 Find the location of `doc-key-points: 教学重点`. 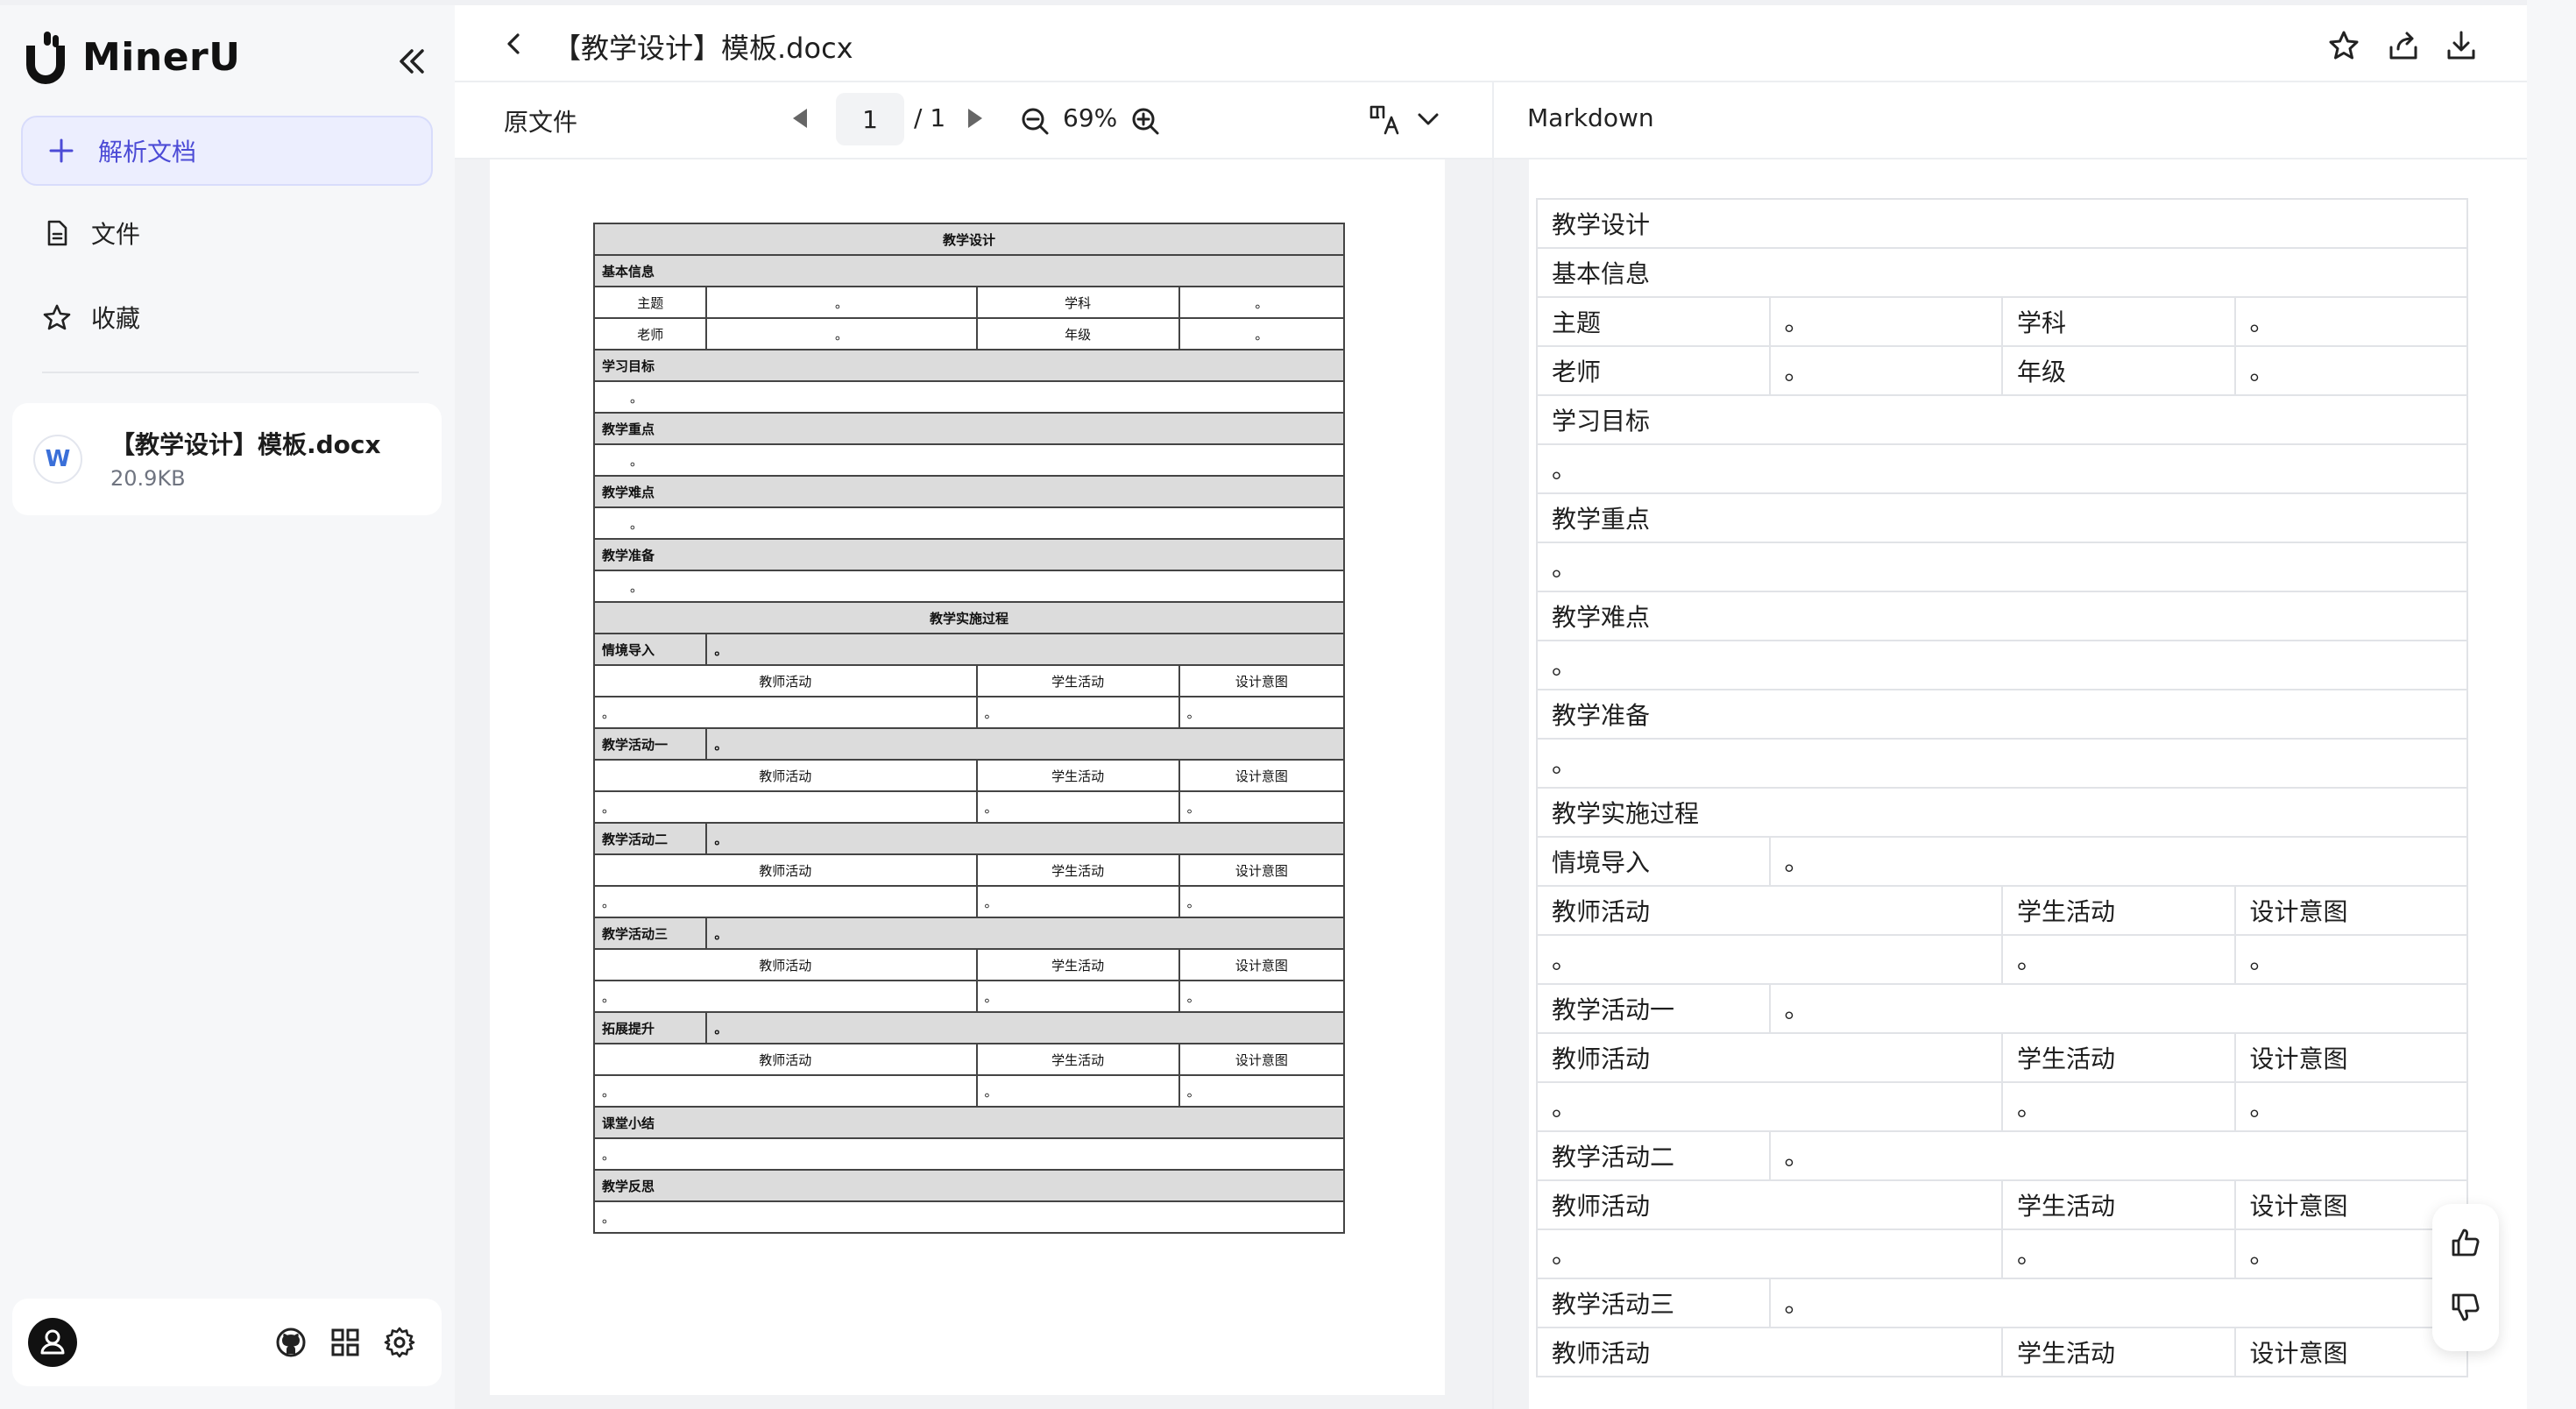

doc-key-points: 教学重点 is located at coordinates (969, 429).